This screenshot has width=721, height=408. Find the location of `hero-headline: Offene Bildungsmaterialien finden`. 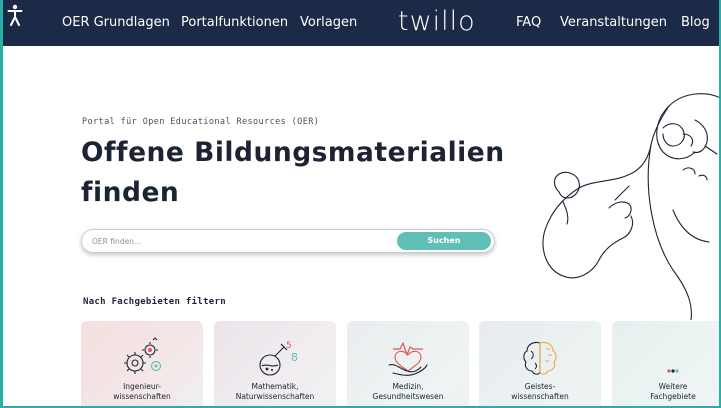

hero-headline: Offene Bildungsmaterialien finden is located at coordinates (293, 172).